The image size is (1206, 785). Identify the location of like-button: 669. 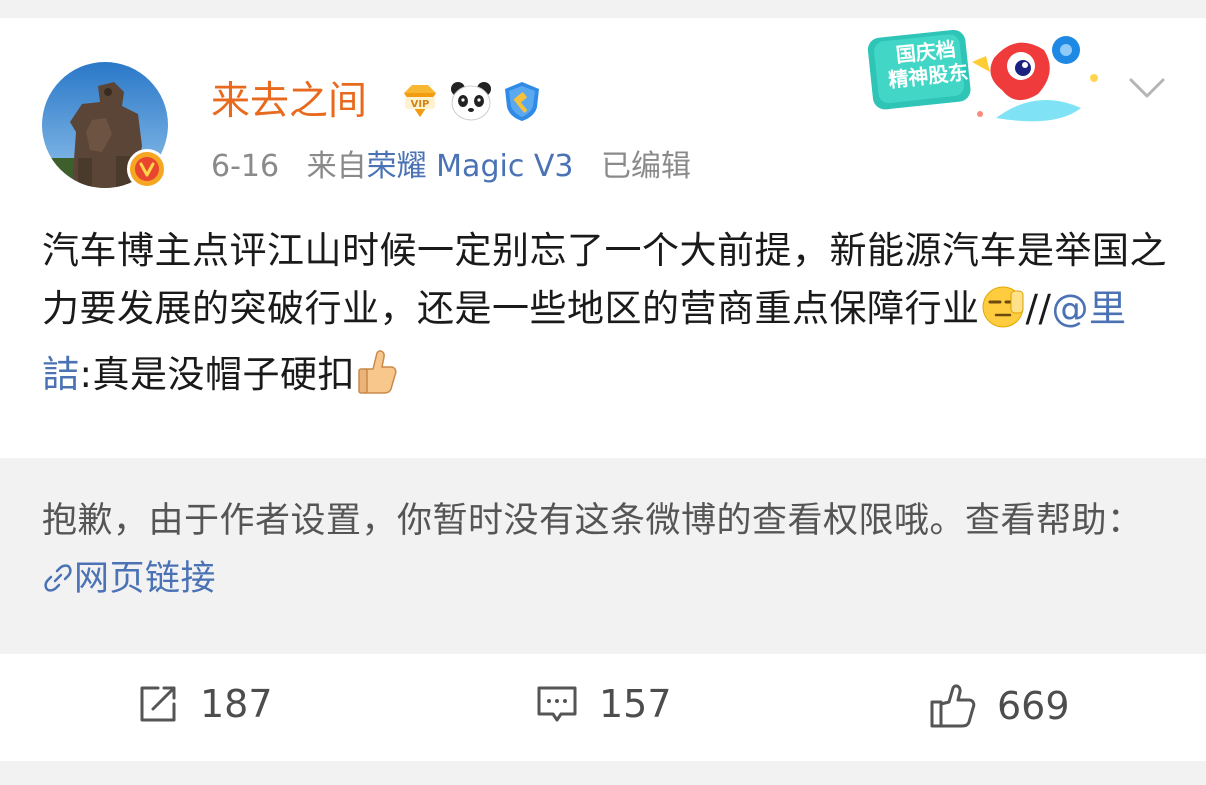
(999, 706).